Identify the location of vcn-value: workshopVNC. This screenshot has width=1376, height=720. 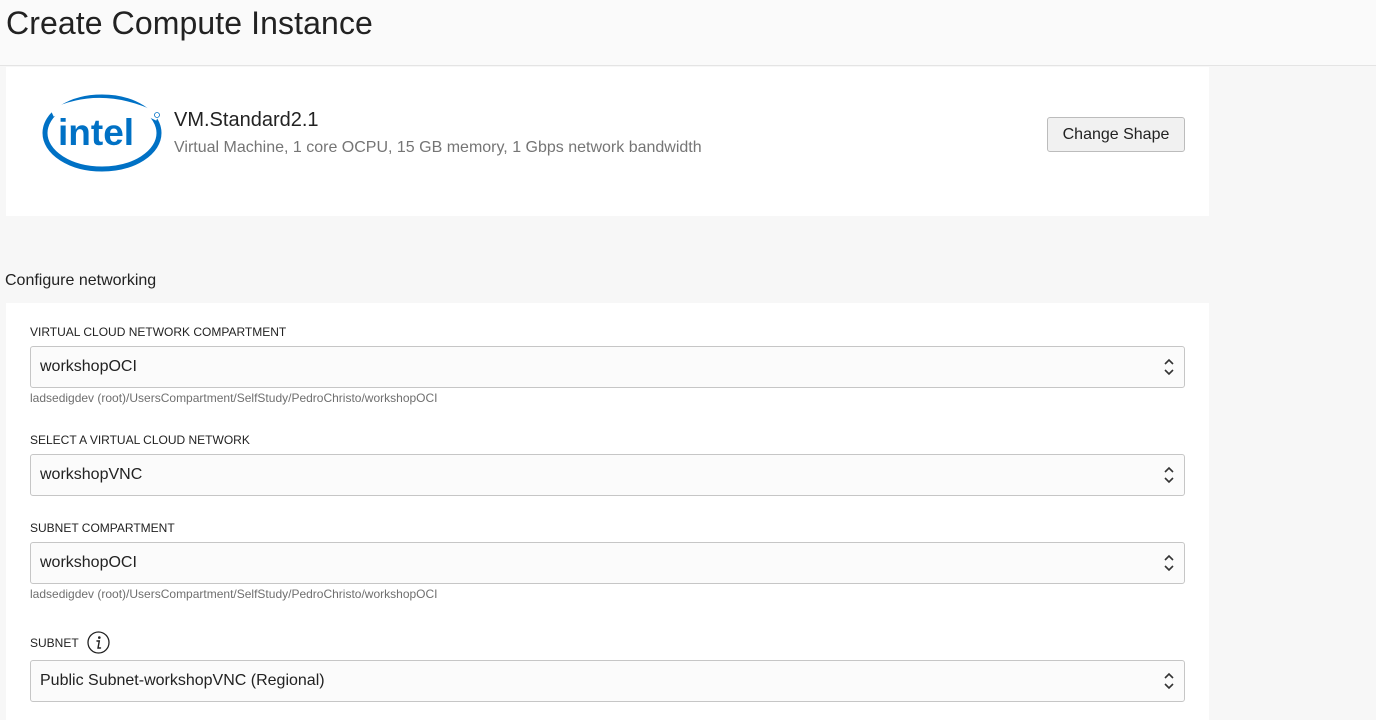
(91, 474).